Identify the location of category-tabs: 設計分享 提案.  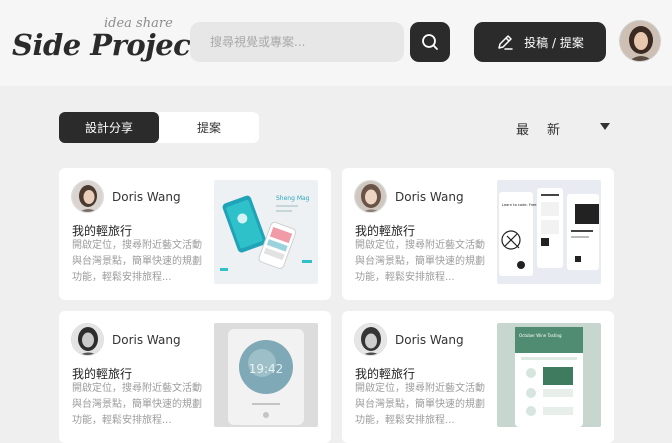
(159, 127).